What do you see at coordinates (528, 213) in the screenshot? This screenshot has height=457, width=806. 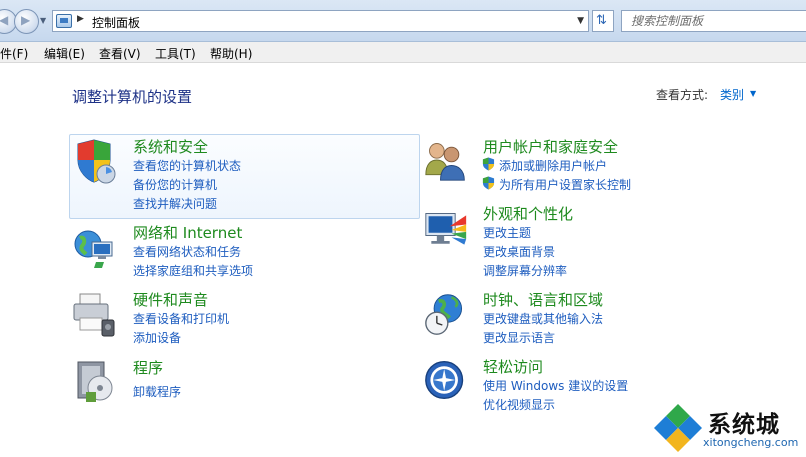 I see `category-appearance: 外观和个性化` at bounding box center [528, 213].